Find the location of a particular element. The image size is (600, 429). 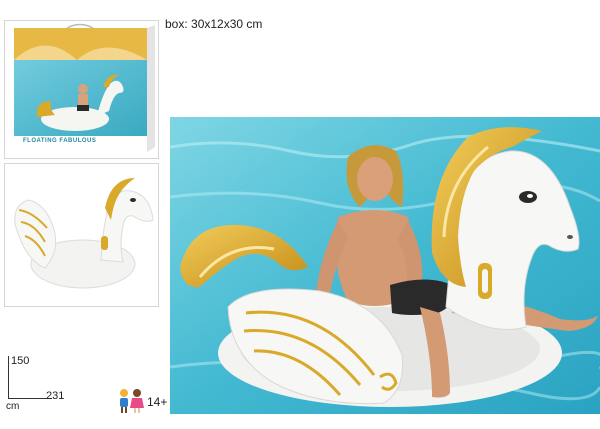

brand-text: FLOATING FABULOUS is located at coordinates (60, 141).